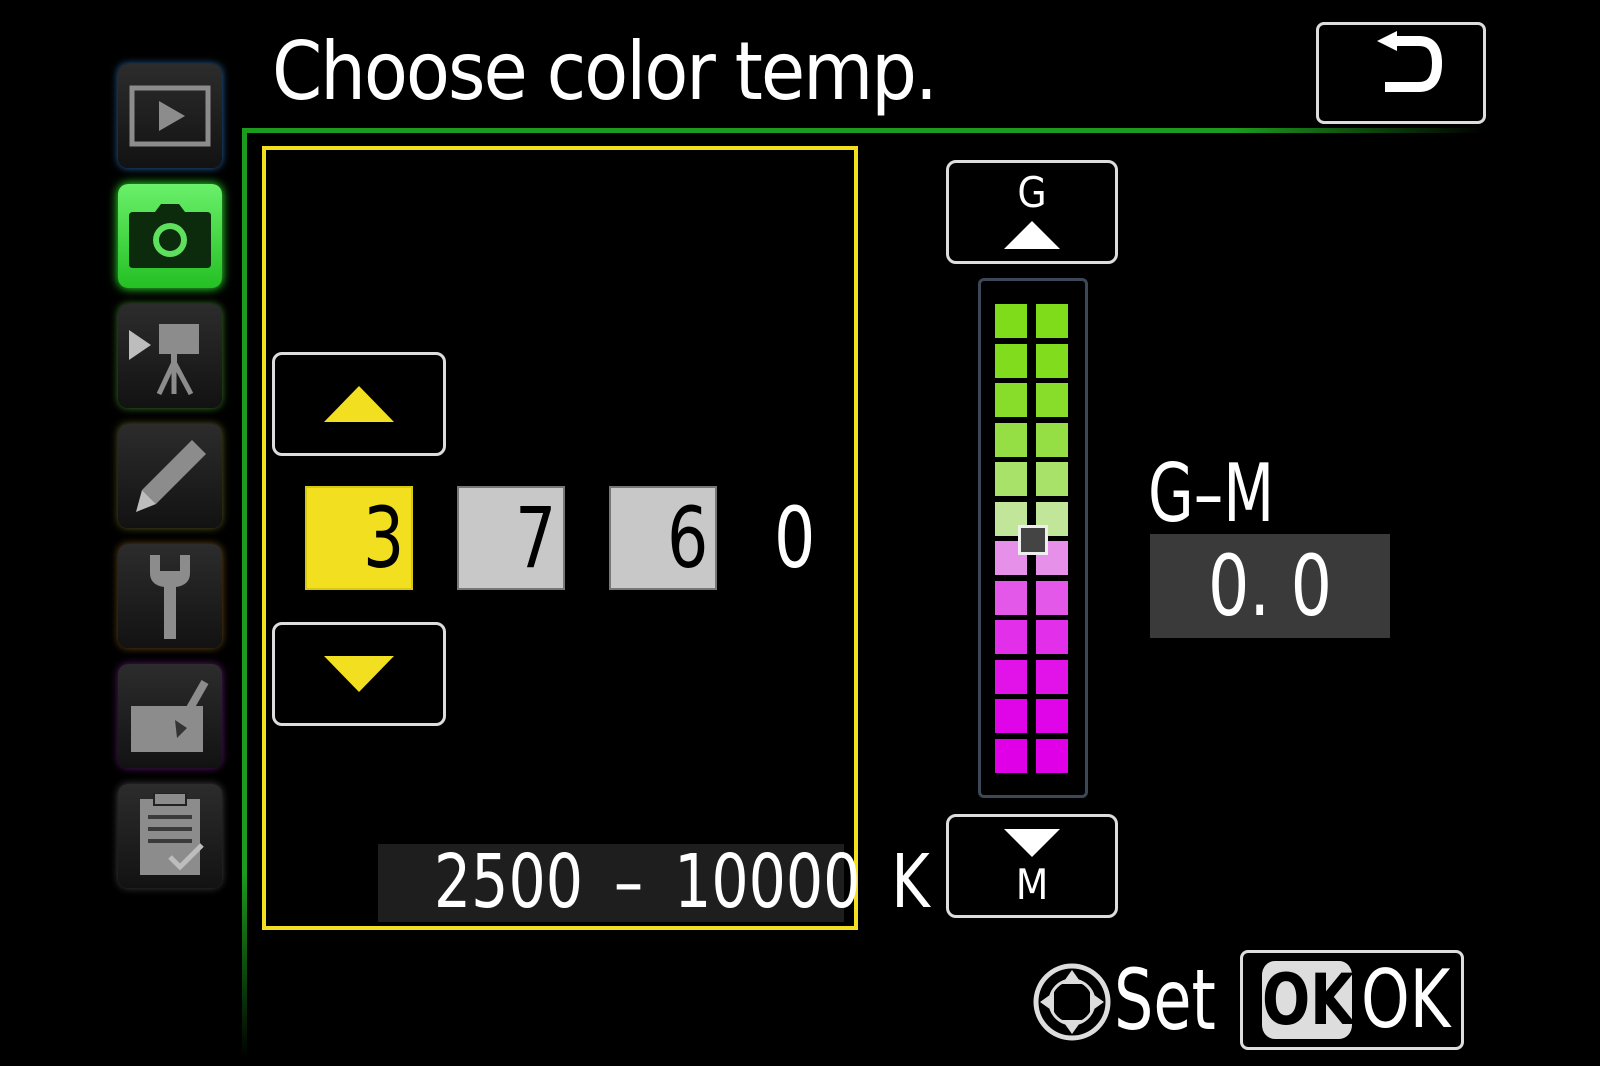 The image size is (1600, 1066). I want to click on ok-label: OK, so click(1406, 999).